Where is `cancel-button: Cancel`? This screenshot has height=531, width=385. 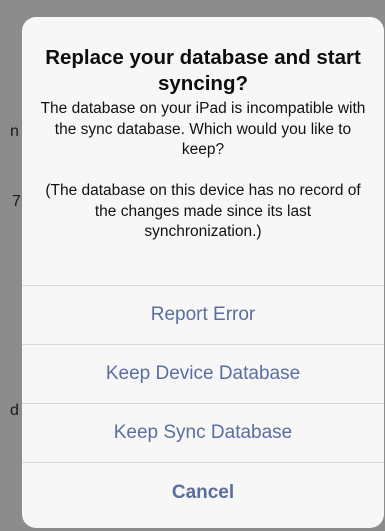
cancel-button: Cancel is located at coordinates (203, 493).